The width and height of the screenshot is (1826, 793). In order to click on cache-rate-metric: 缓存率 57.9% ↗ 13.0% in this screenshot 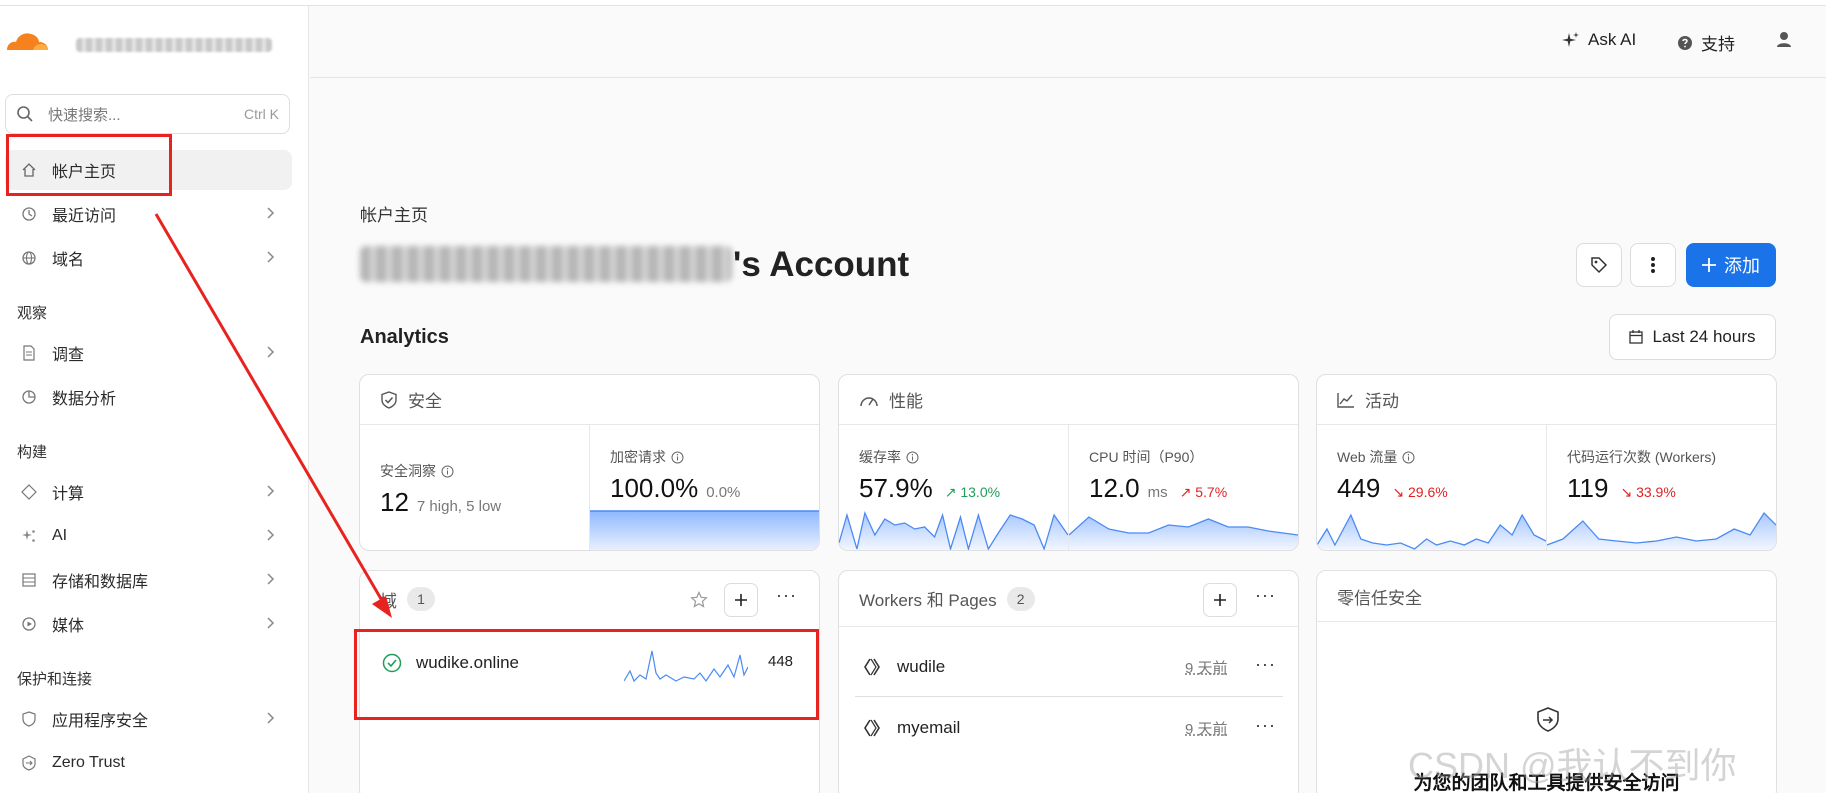, I will do `click(953, 487)`.